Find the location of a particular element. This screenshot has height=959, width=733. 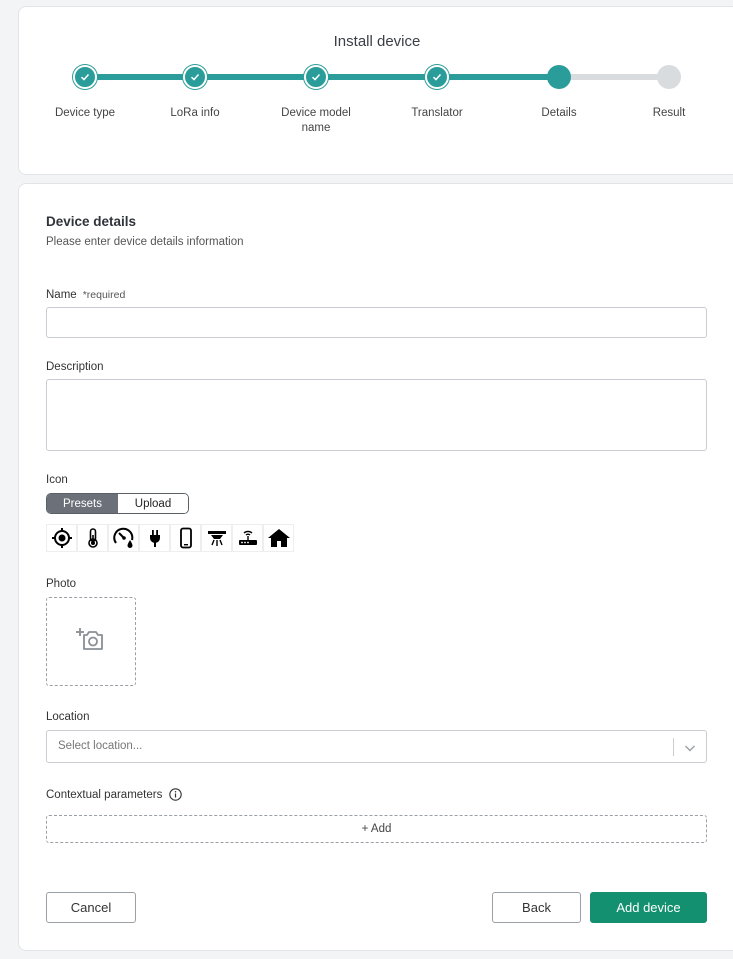

step-device-model-name: Device model name is located at coordinates (316, 100).